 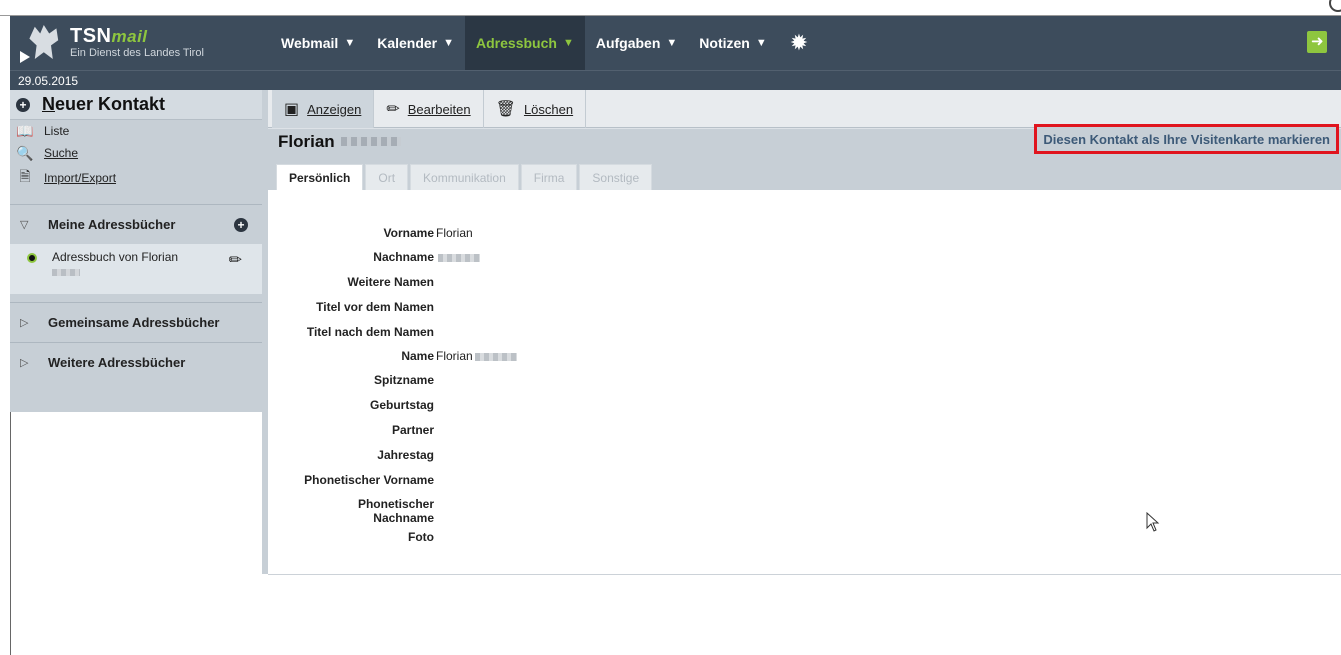 What do you see at coordinates (518, 485) in the screenshot?
I see `field-row: Phonetischer Vorname` at bounding box center [518, 485].